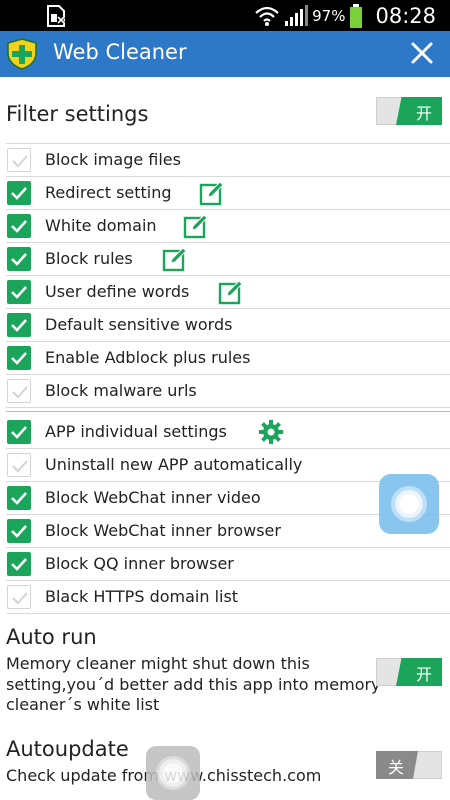  What do you see at coordinates (422, 53) in the screenshot?
I see `close-icon` at bounding box center [422, 53].